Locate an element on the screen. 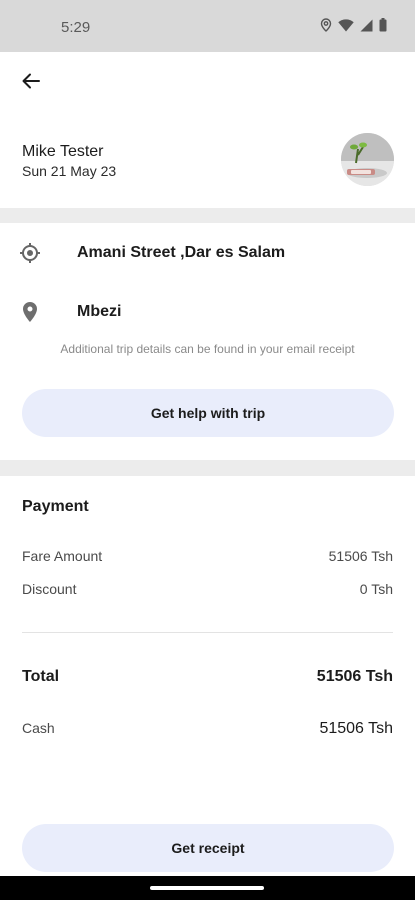 This screenshot has width=415, height=900. cash-value: 51506 Tsh is located at coordinates (356, 728).